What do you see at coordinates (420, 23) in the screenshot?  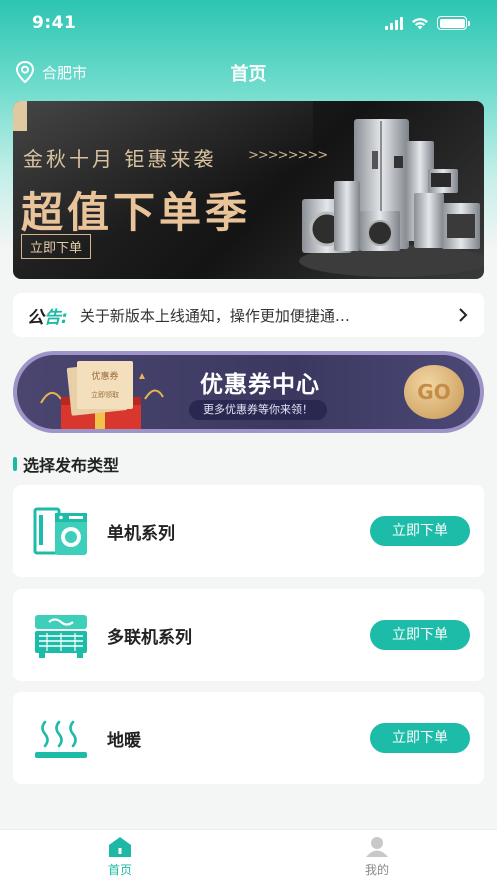 I see `wifi-icon` at bounding box center [420, 23].